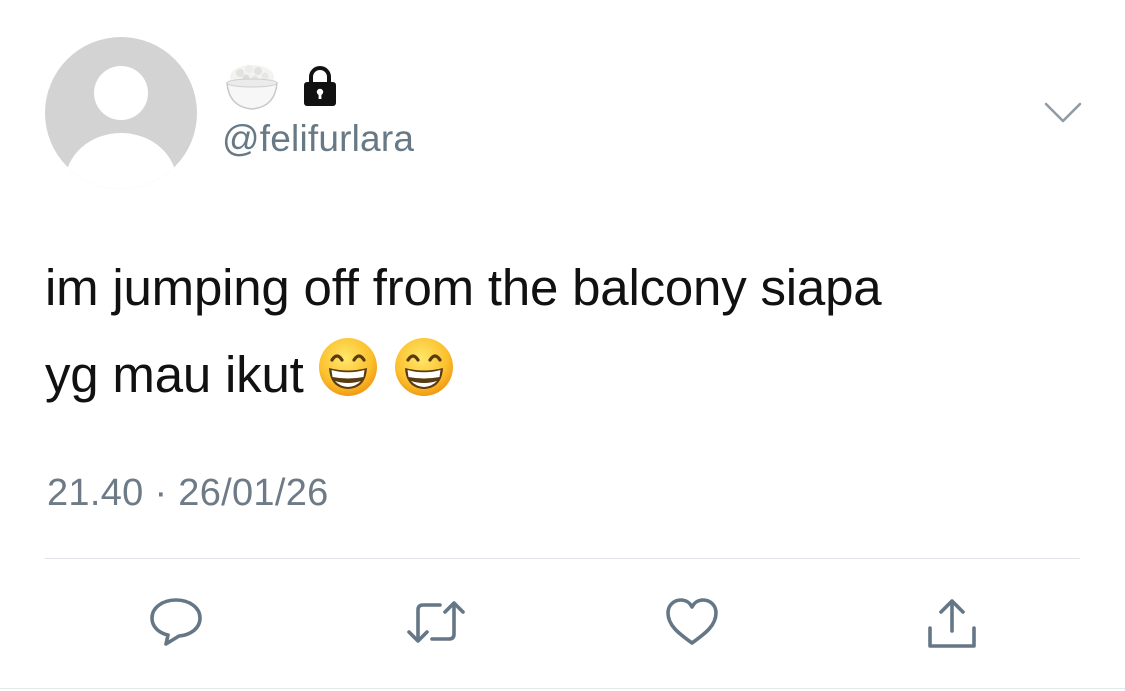 Image resolution: width=1125 pixels, height=691 pixels. I want to click on rice-bowl-icon, so click(252, 88).